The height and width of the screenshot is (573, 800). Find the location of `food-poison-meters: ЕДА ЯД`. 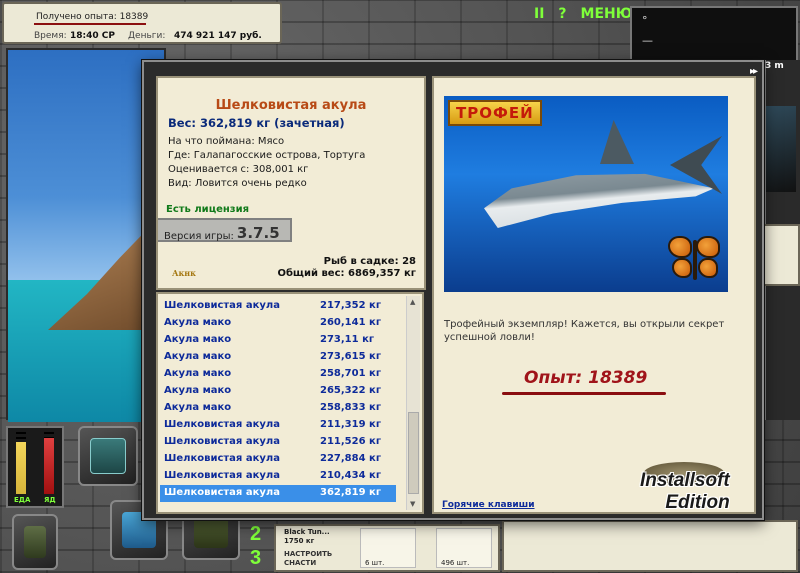

food-poison-meters: ЕДА ЯД is located at coordinates (35, 467).